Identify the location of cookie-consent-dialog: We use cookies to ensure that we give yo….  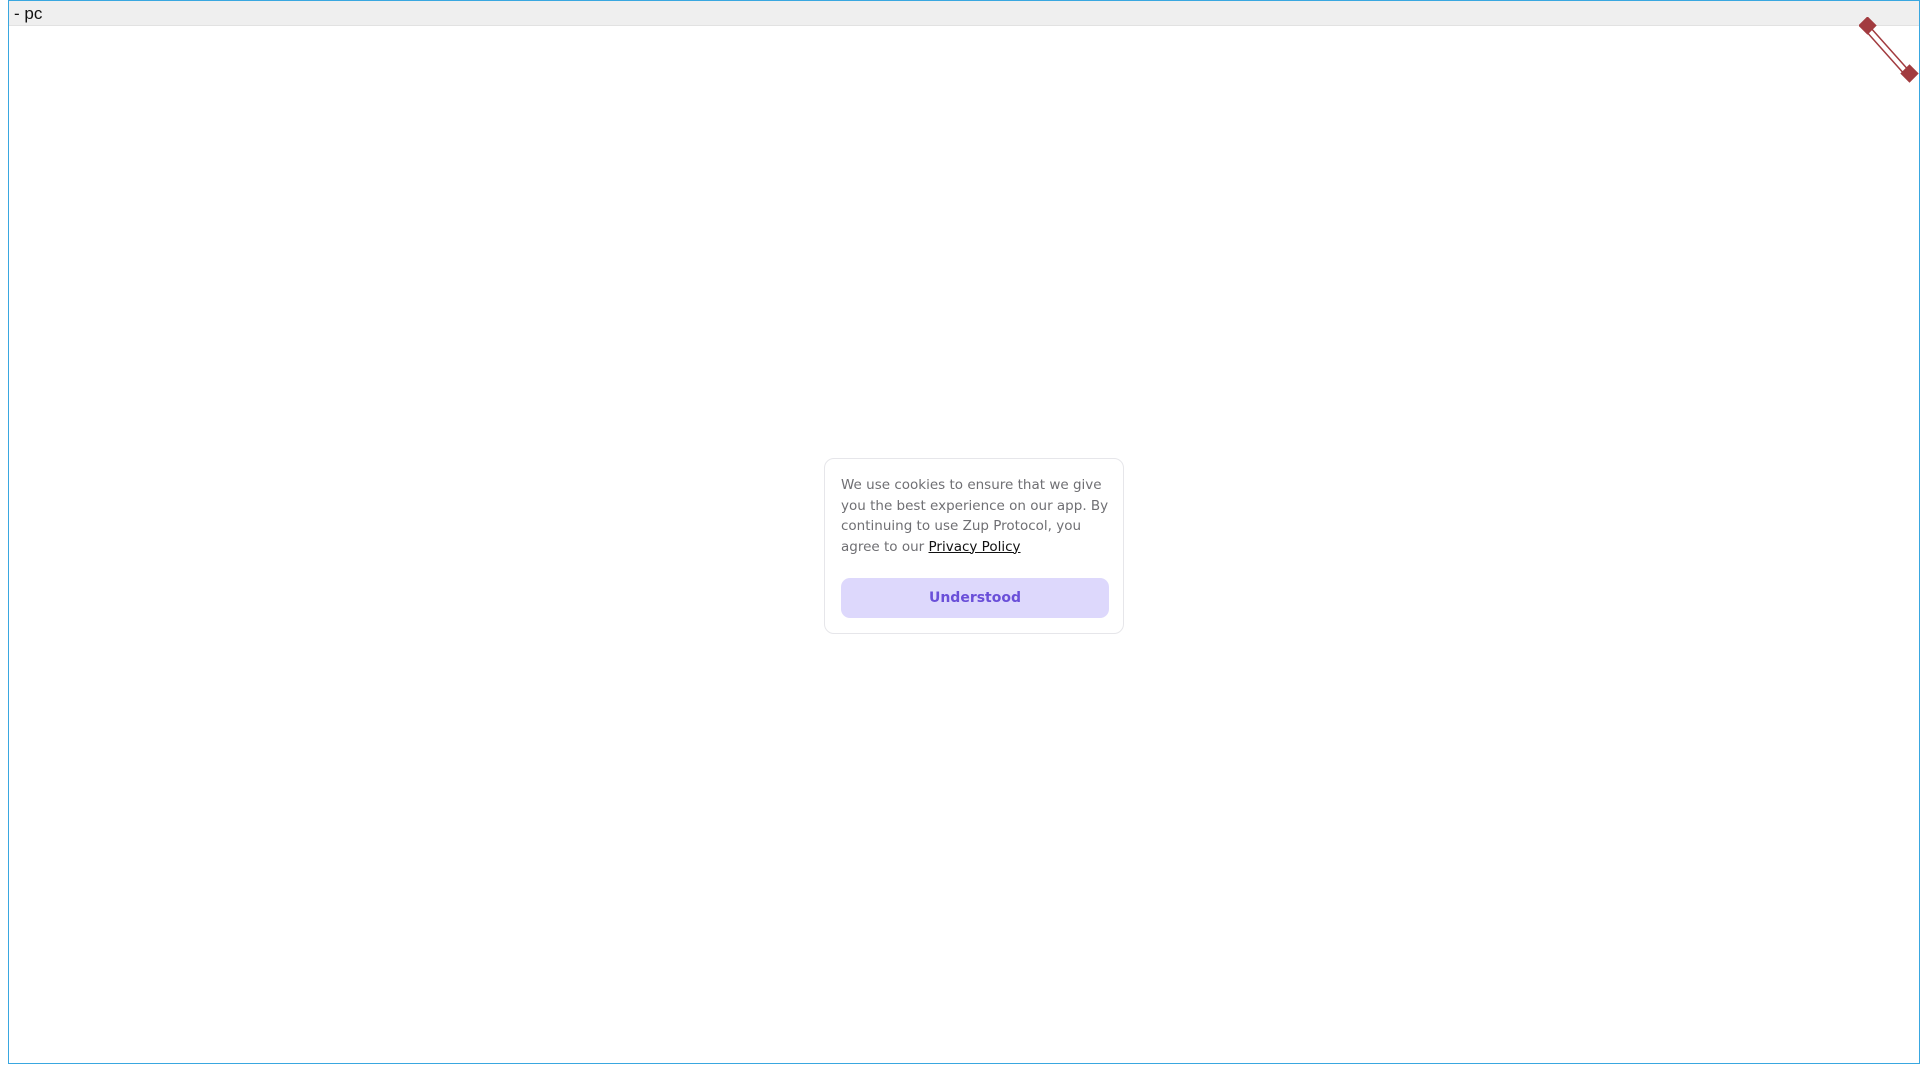
(974, 546).